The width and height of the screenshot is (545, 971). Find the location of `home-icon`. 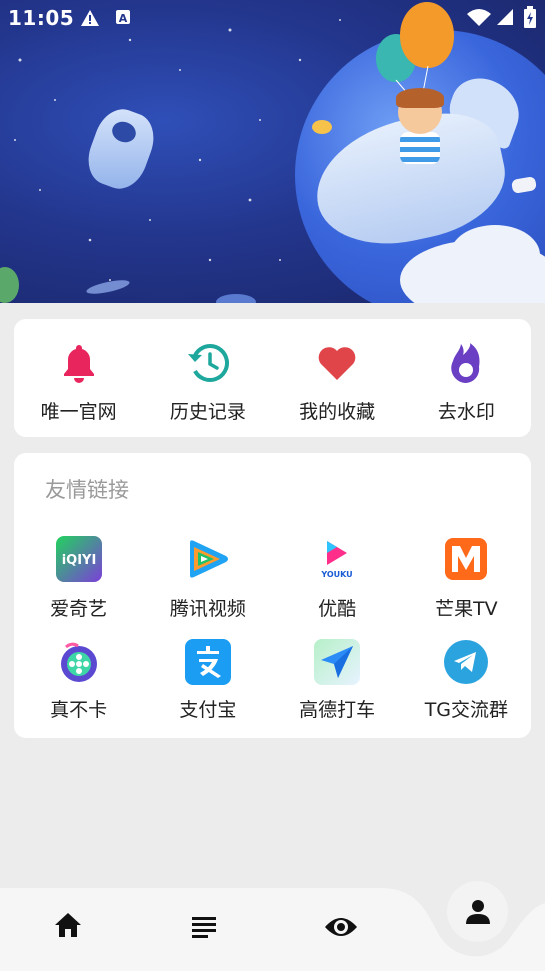

home-icon is located at coordinates (68, 925).